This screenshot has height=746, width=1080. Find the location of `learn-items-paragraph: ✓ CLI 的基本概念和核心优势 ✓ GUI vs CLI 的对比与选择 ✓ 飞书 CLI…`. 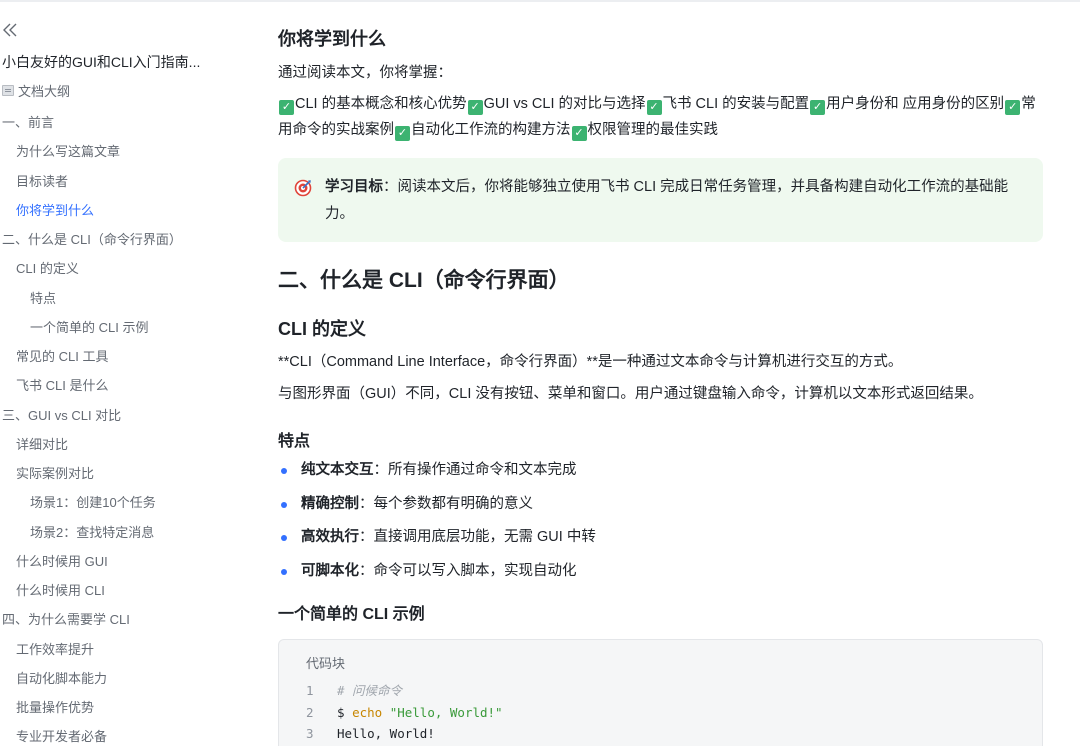

learn-items-paragraph: ✓ CLI 的基本概念和核心优势 ✓ GUI vs CLI 的对比与选择 ✓ 飞书 CLI… is located at coordinates (661, 117).